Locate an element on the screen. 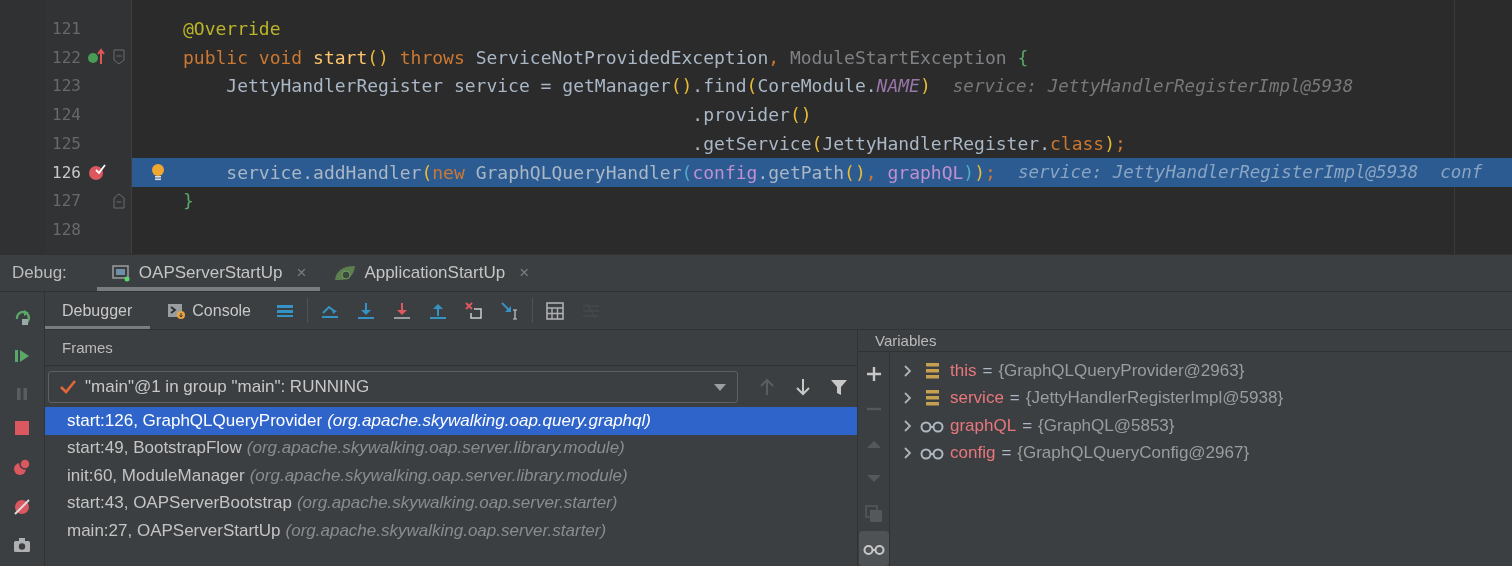 This screenshot has height=566, width=1512. leaf-icon is located at coordinates (345, 273).